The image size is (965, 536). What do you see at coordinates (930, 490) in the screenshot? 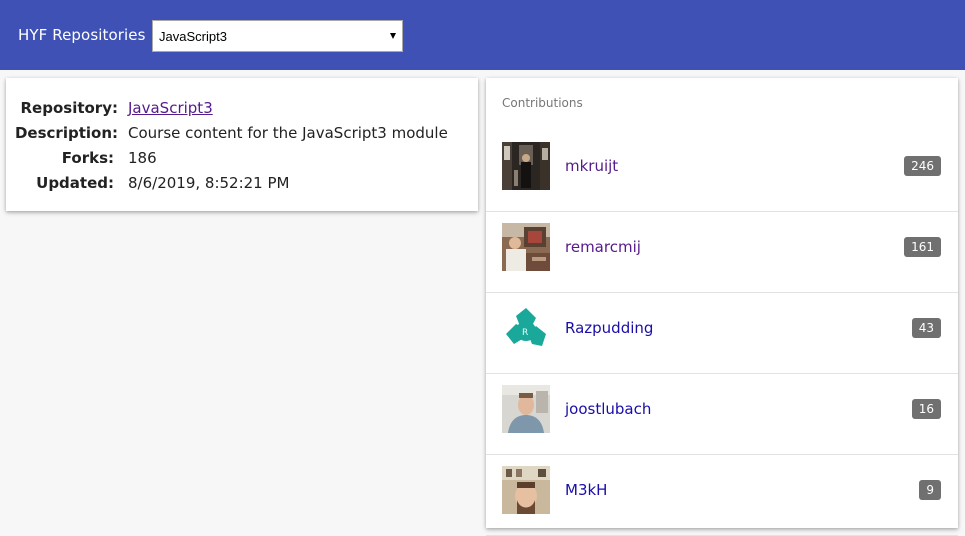
I see `contribution-count-badge: 9` at bounding box center [930, 490].